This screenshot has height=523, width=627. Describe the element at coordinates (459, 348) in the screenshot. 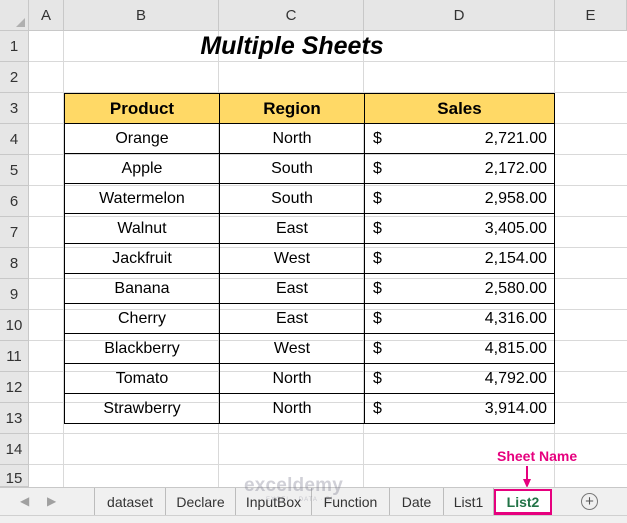

I see `sales-cell: $4,815.00` at that location.